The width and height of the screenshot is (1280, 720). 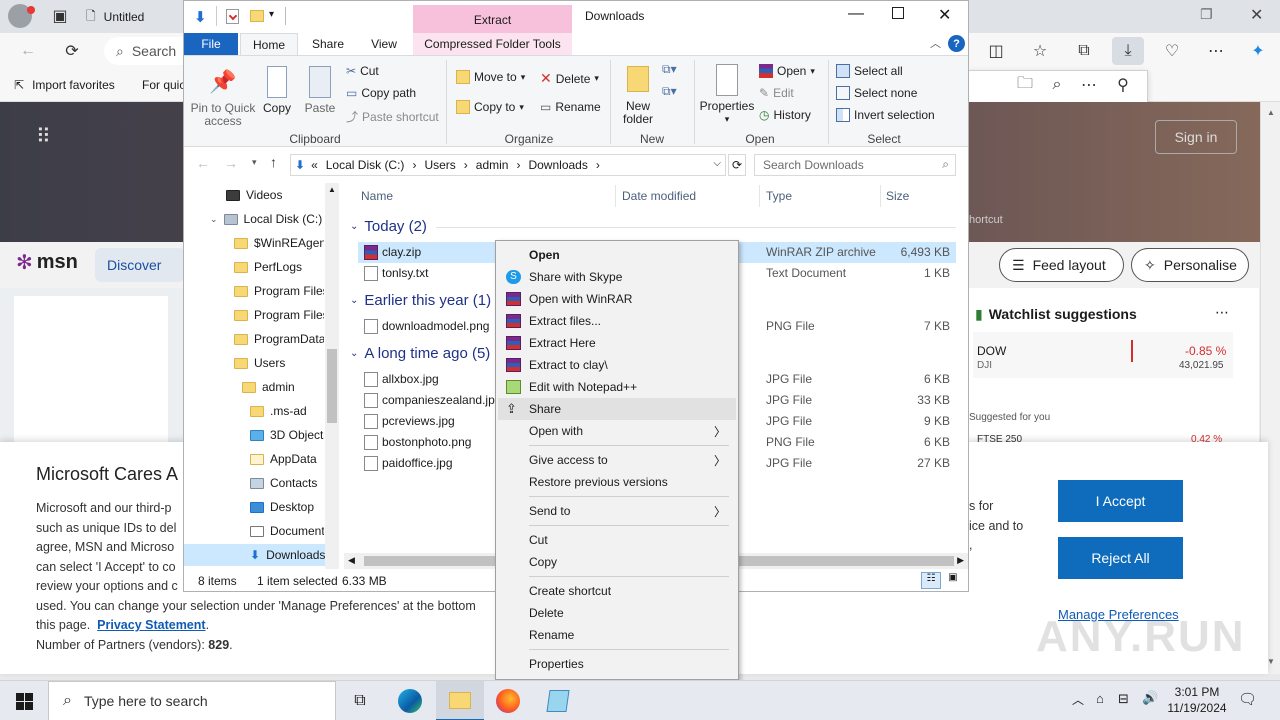 I want to click on scroll-down-icon: ▼, so click(x=1271, y=661).